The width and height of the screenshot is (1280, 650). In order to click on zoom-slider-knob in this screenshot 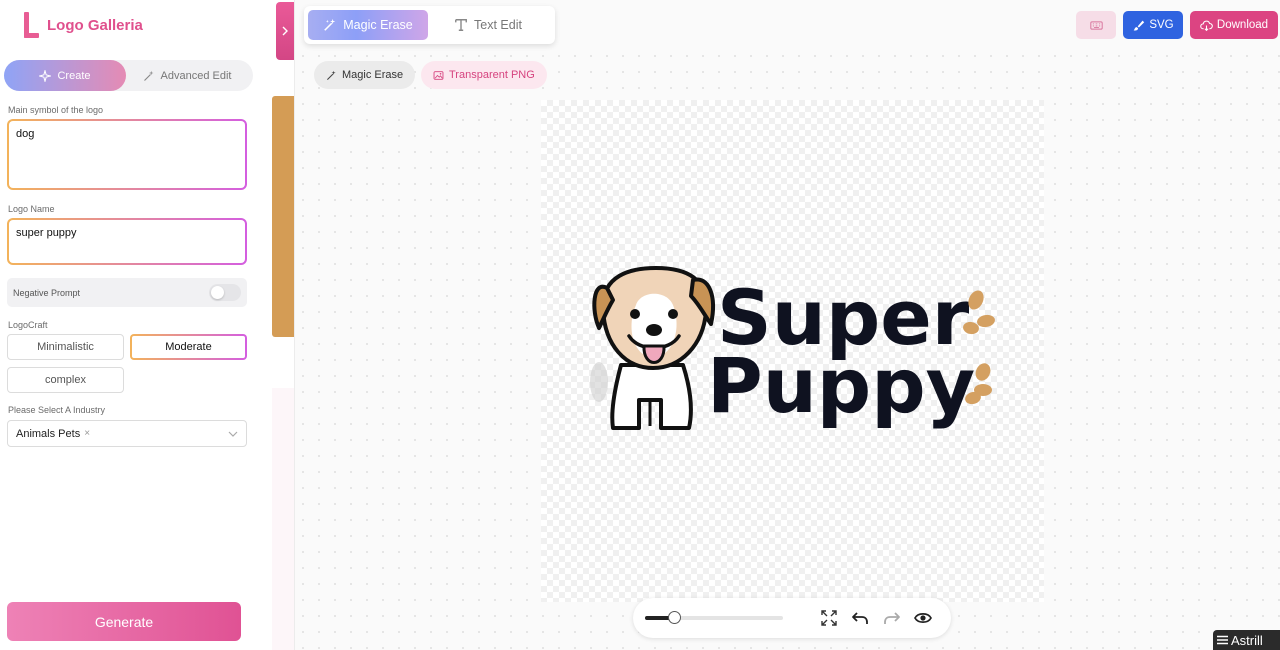, I will do `click(674, 617)`.